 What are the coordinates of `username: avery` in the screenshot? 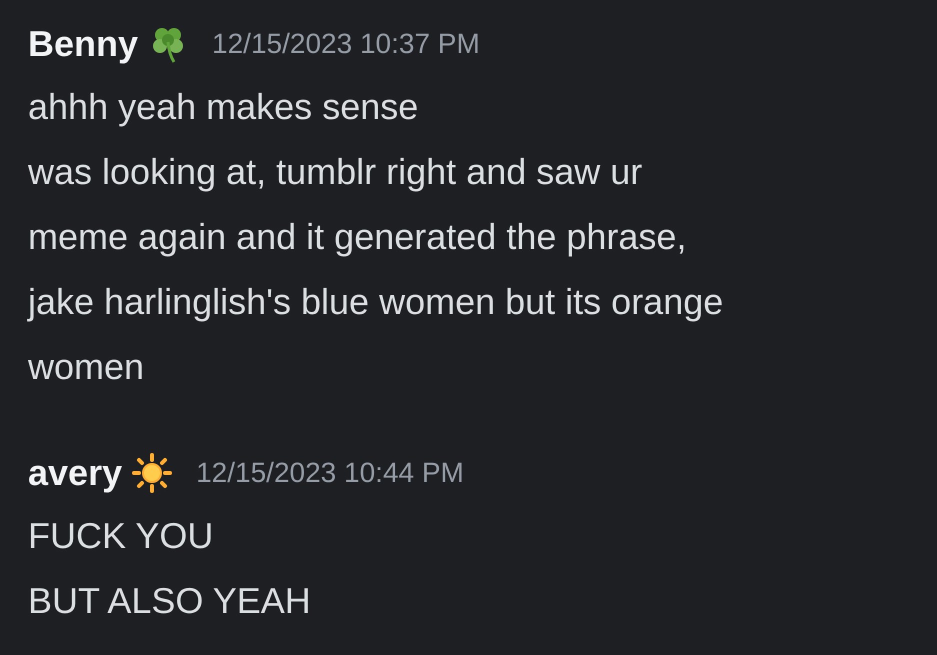 It's located at (75, 473).